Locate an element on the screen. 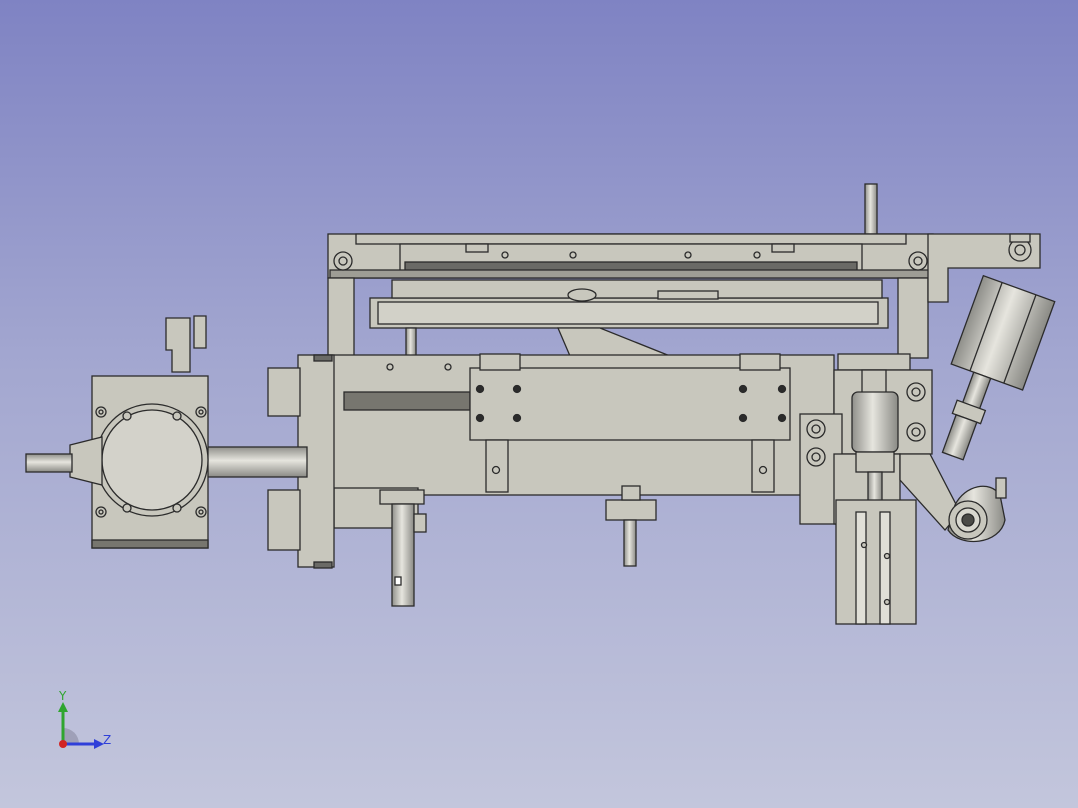 Image resolution: width=1078 pixels, height=808 pixels. connecting-shaft is located at coordinates (256, 462).